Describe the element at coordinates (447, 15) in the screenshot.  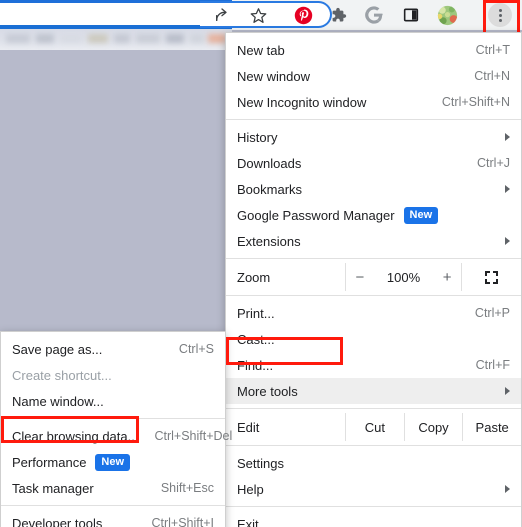
I see `profile-avatar-icon` at that location.